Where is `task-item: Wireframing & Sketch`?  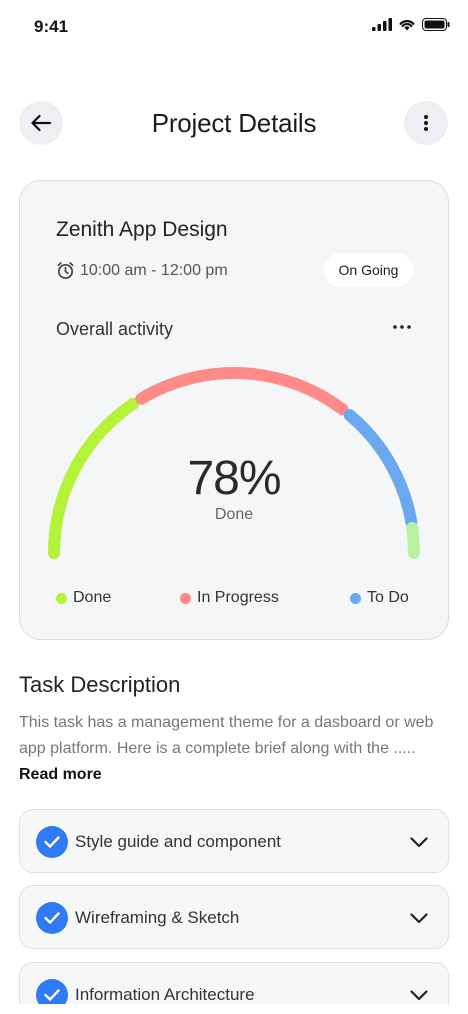 task-item: Wireframing & Sketch is located at coordinates (234, 917).